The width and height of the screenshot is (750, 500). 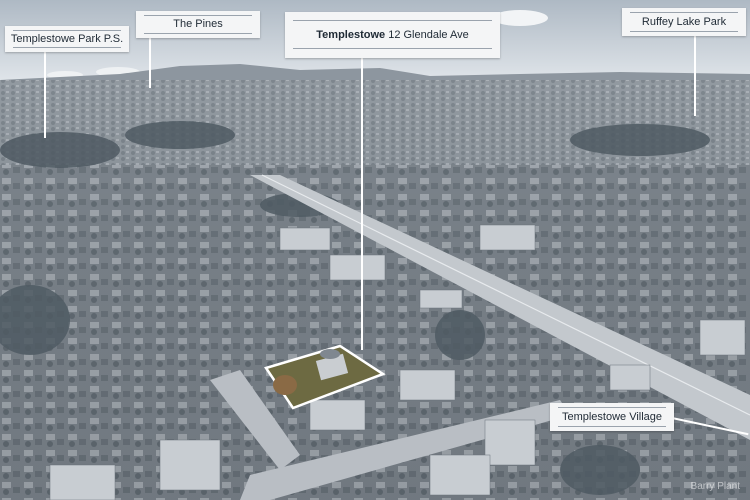 I want to click on label-the-pines: The Pines, so click(x=198, y=24).